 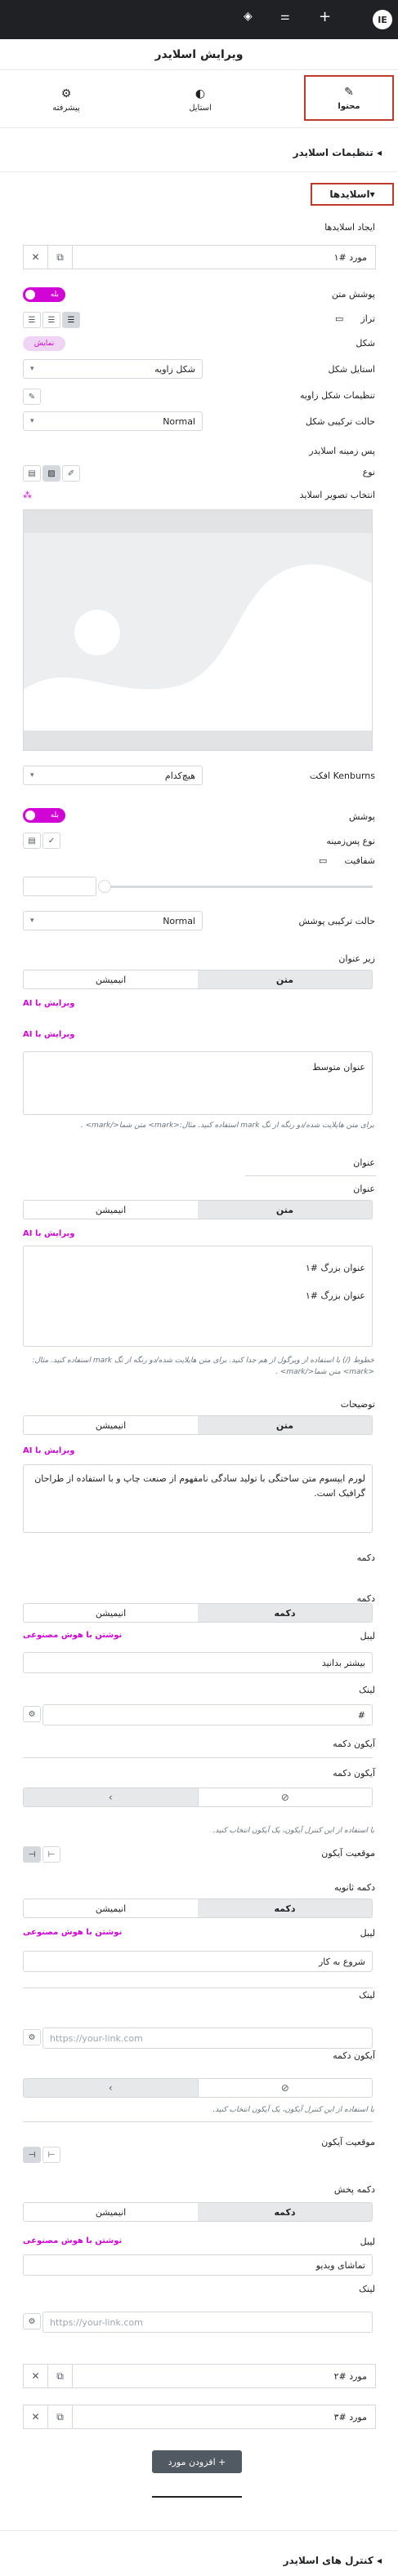 What do you see at coordinates (113, 775) in the screenshot?
I see `kenburns-select: هیچ‌کدام ▾` at bounding box center [113, 775].